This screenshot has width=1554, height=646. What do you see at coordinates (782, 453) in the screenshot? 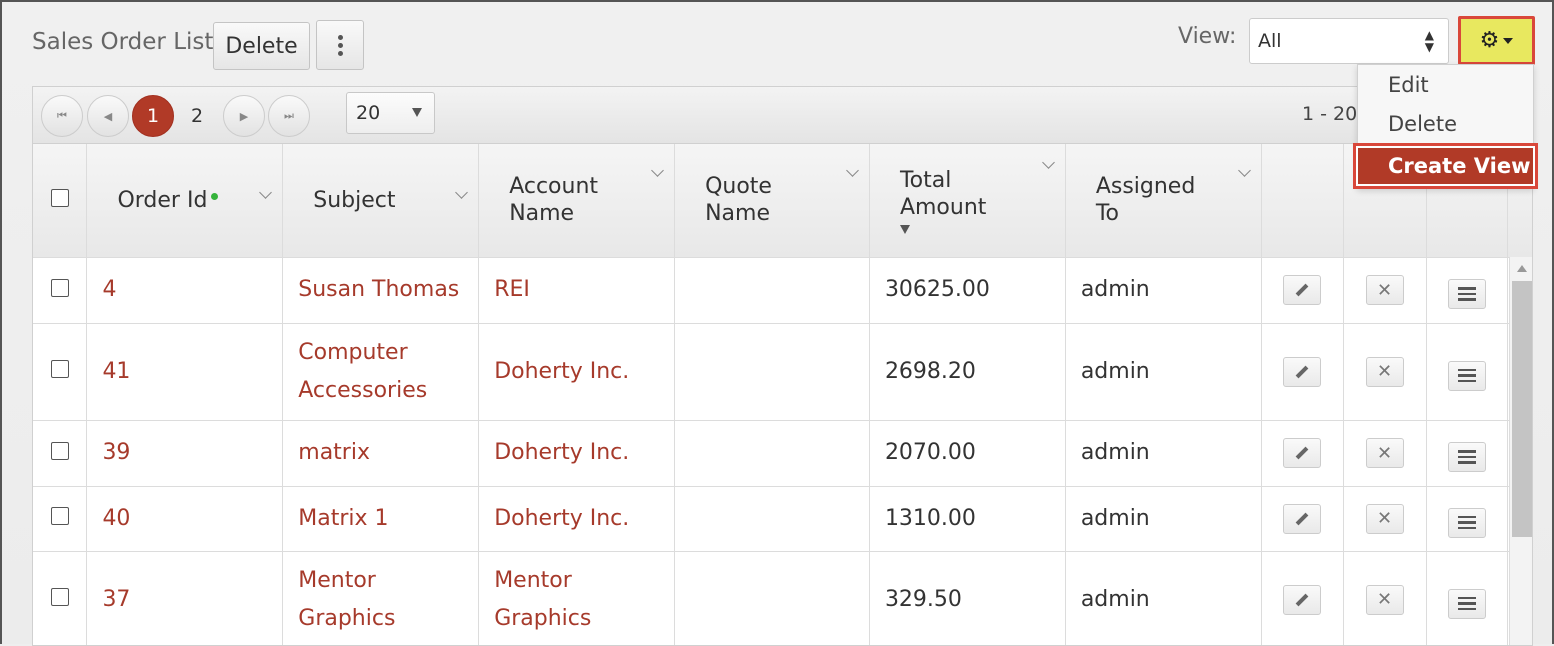
I see `table-row: 39 matrix Doherty Inc. 2070.00 admin ✕` at bounding box center [782, 453].